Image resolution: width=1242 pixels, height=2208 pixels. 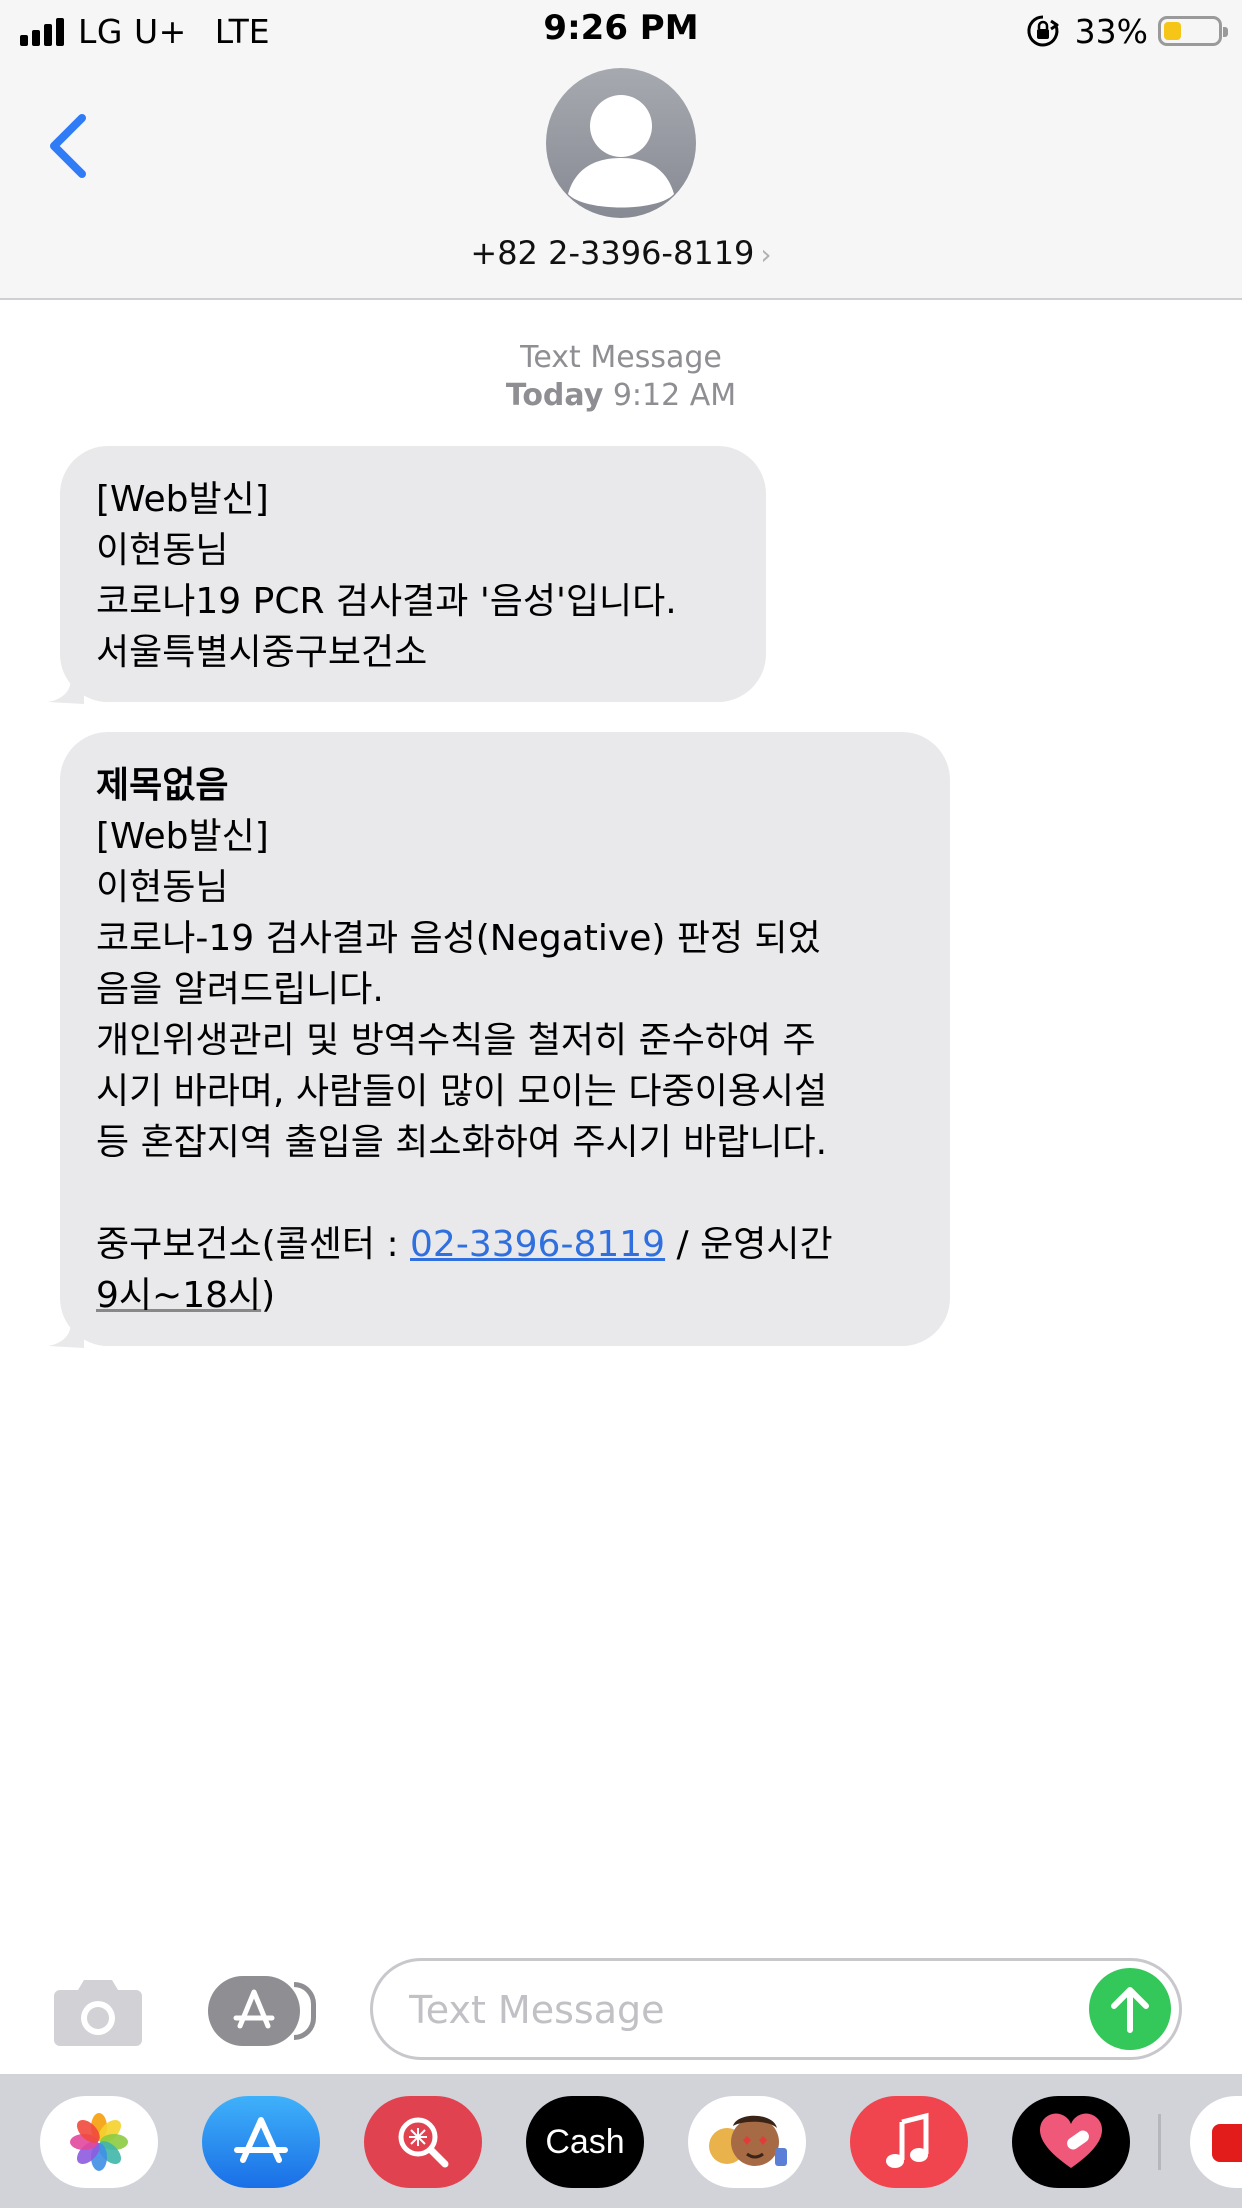 I want to click on contact-number: +82 2-3396-8119, so click(x=612, y=253).